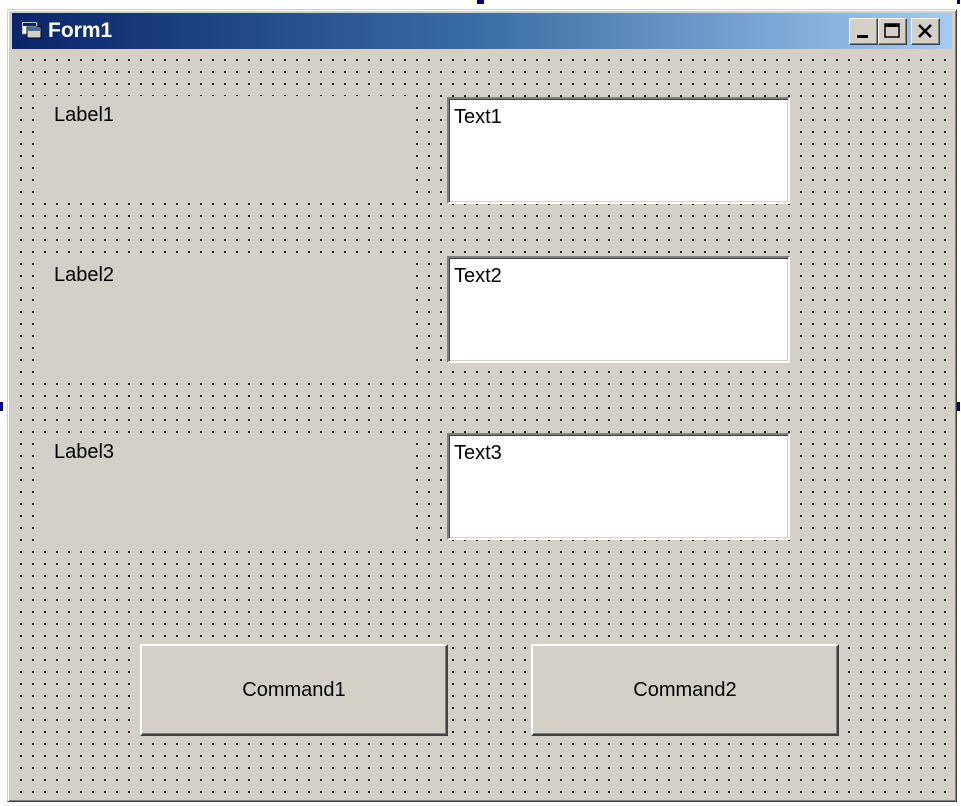  What do you see at coordinates (480, 2) in the screenshot?
I see `resize-handle-top` at bounding box center [480, 2].